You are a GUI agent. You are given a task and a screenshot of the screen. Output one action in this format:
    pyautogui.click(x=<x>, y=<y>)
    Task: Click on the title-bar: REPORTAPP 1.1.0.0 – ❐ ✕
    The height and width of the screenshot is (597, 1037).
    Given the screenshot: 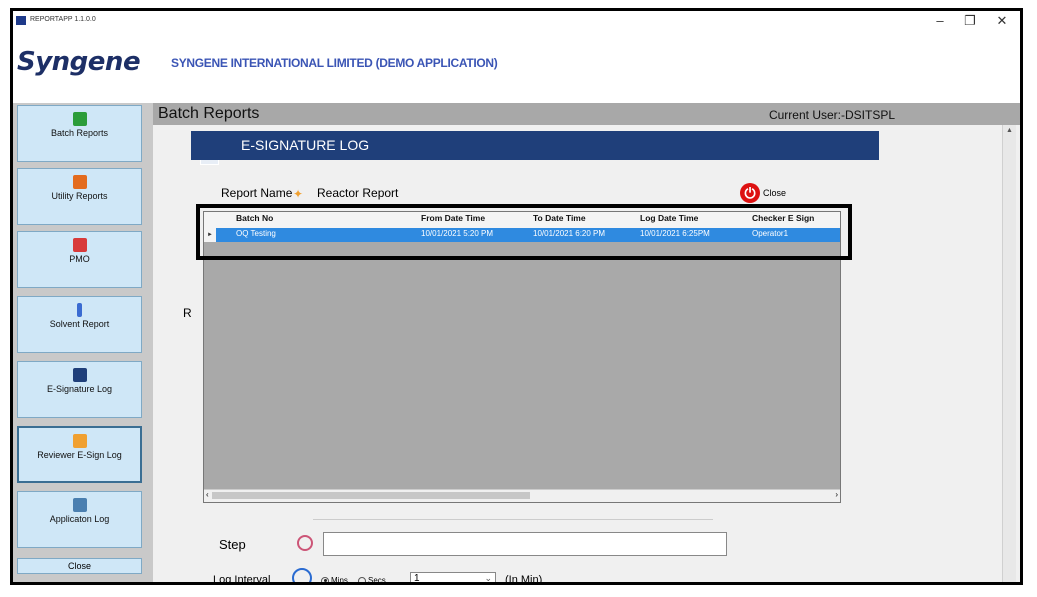 What is the action you would take?
    pyautogui.click(x=516, y=24)
    